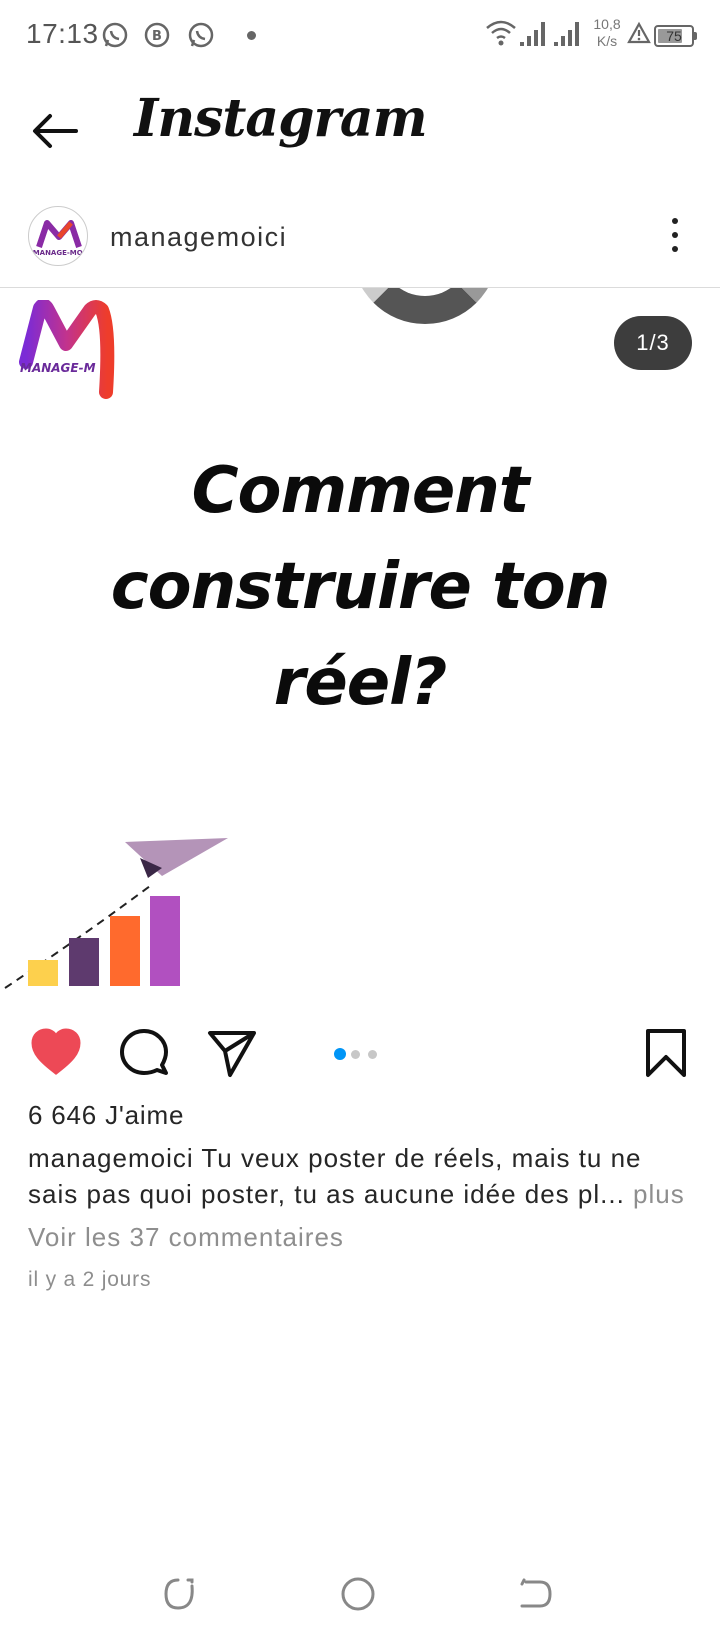  Describe the element at coordinates (144, 1053) in the screenshot. I see `comment-icon` at that location.